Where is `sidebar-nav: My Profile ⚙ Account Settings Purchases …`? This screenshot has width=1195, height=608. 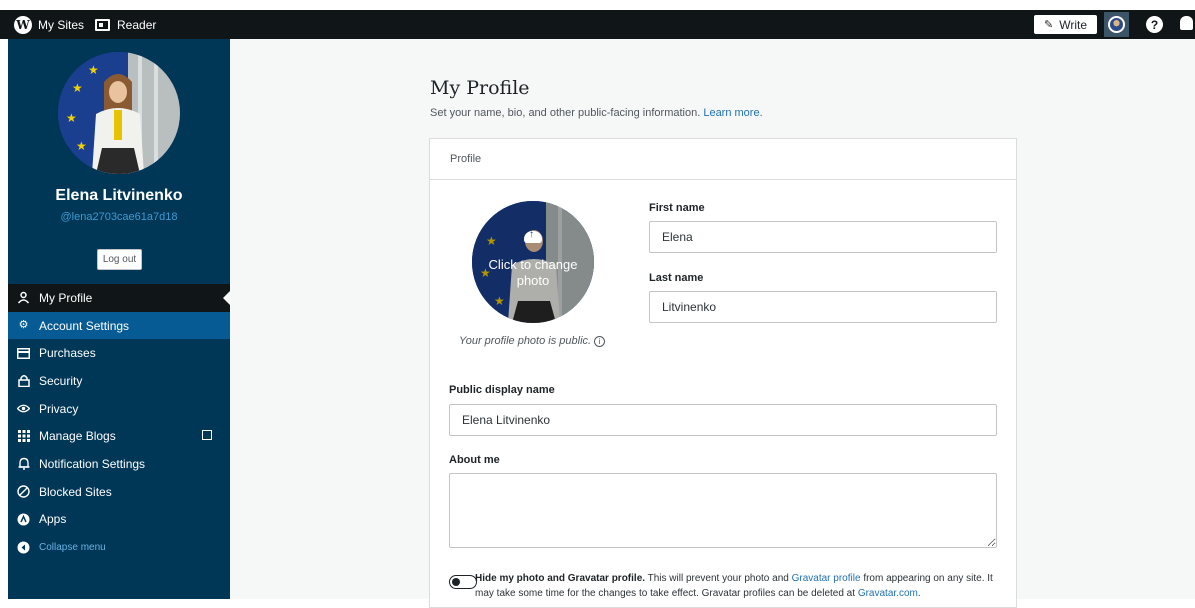 sidebar-nav: My Profile ⚙ Account Settings Purchases … is located at coordinates (119, 422).